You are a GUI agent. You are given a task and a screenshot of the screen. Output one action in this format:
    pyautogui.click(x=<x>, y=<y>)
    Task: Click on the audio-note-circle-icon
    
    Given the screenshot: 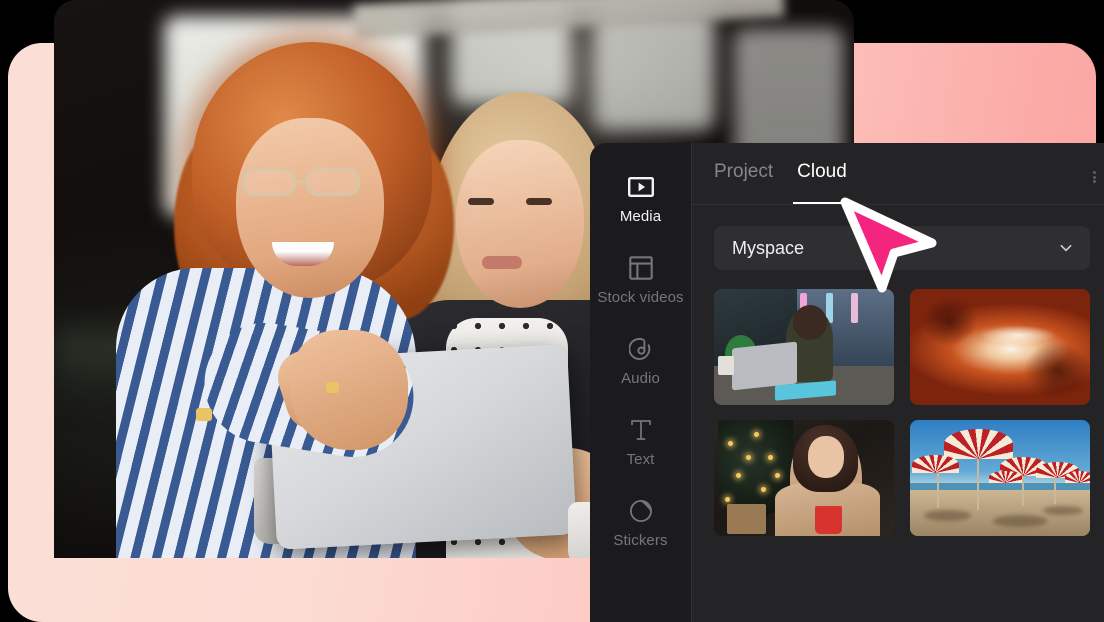 What is the action you would take?
    pyautogui.click(x=641, y=349)
    